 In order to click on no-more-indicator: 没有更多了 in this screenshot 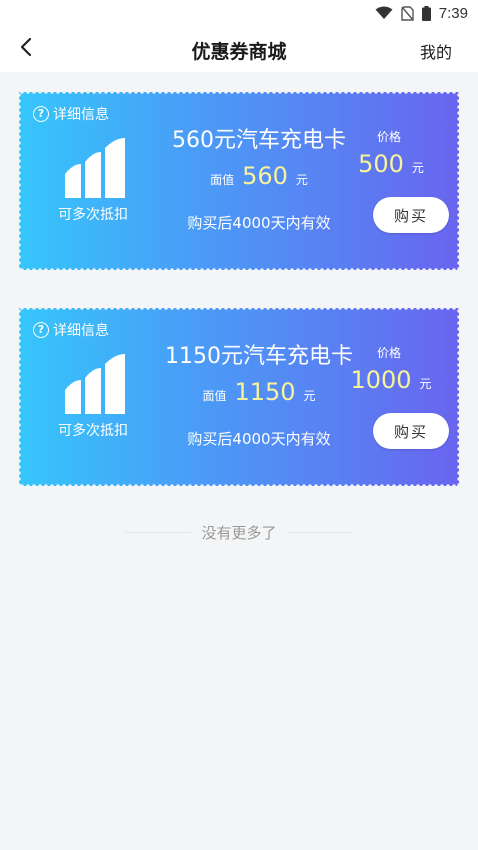, I will do `click(239, 532)`.